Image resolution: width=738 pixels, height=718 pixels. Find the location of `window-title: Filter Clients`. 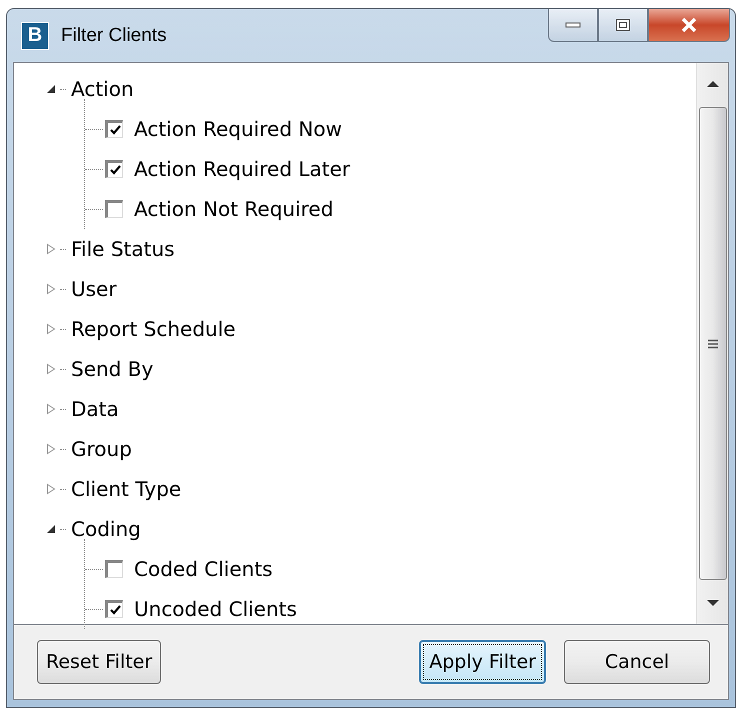

window-title: Filter Clients is located at coordinates (114, 35).